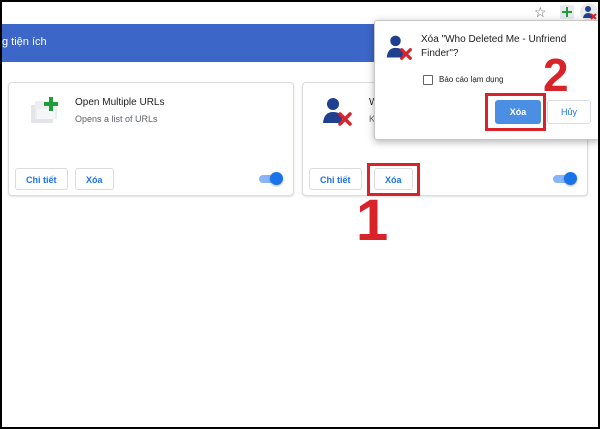 This screenshot has height=429, width=600. I want to click on open-multiple-urls-icon, so click(44, 110).